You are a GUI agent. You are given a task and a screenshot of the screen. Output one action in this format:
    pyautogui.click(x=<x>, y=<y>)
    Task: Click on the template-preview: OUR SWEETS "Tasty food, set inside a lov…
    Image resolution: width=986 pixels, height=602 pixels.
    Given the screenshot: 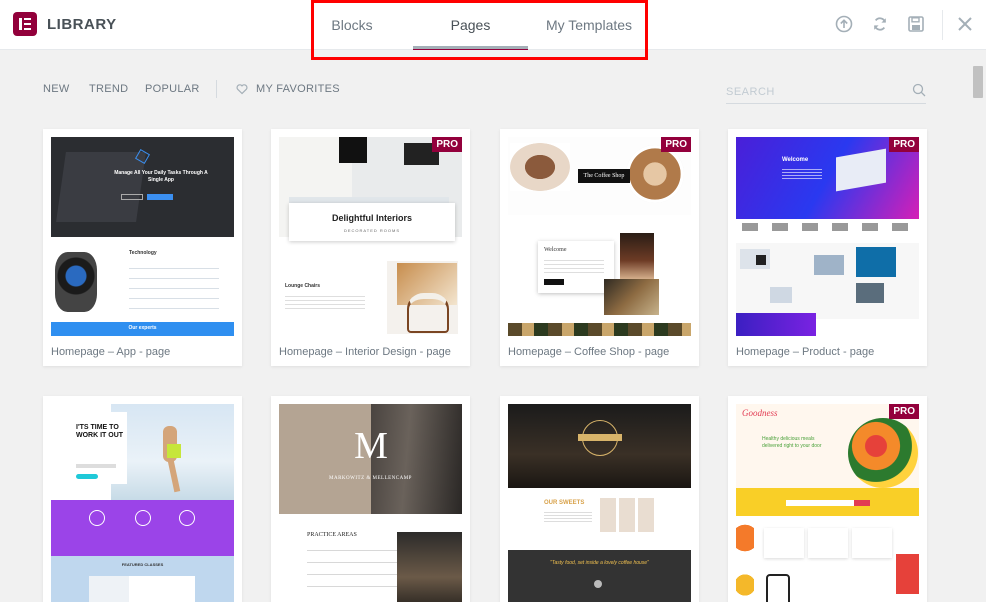 What is the action you would take?
    pyautogui.click(x=599, y=503)
    